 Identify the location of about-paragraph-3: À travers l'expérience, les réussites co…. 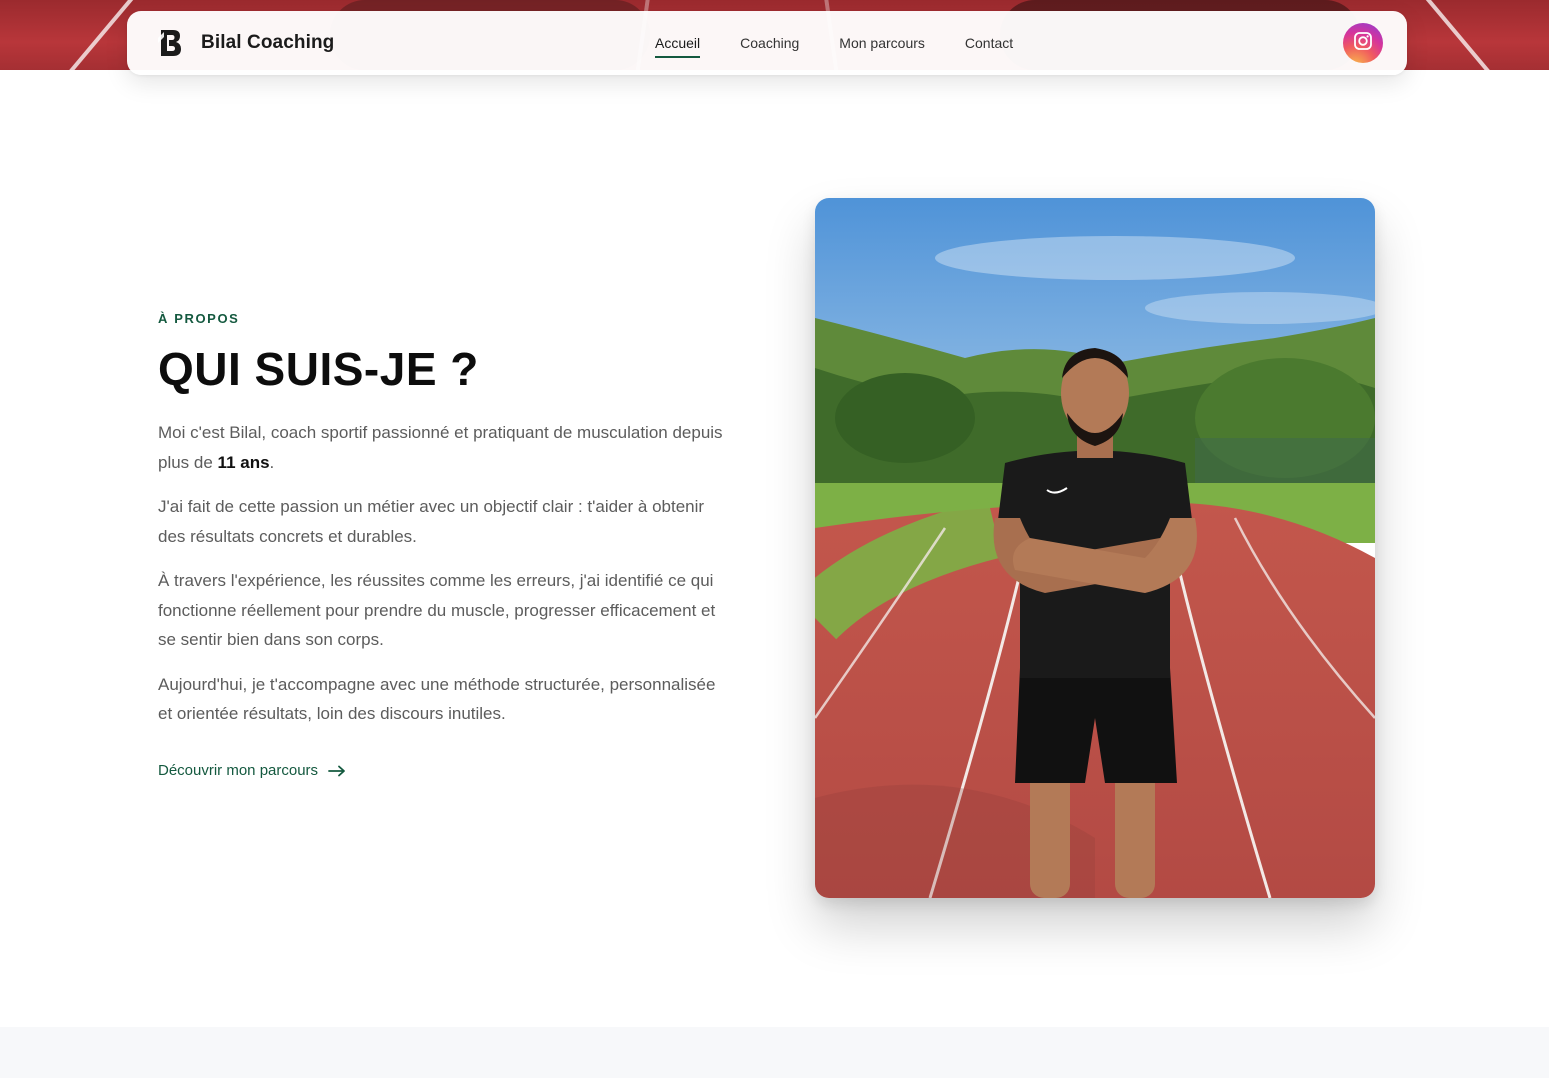
(437, 610).